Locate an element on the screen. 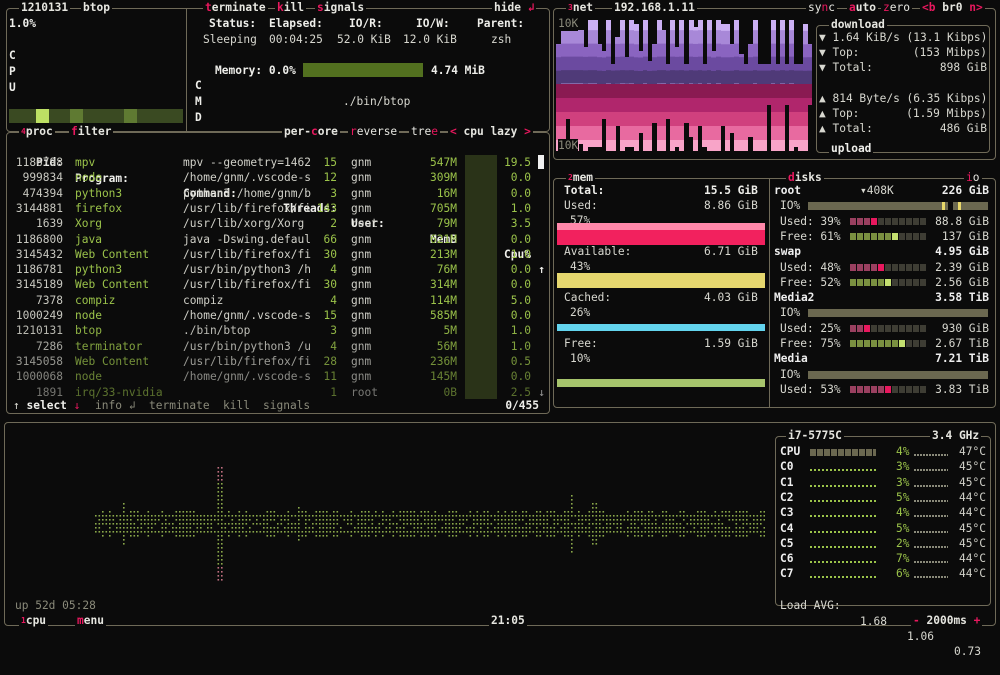 The width and height of the screenshot is (1000, 675). menu-button: menu is located at coordinates (90, 621).